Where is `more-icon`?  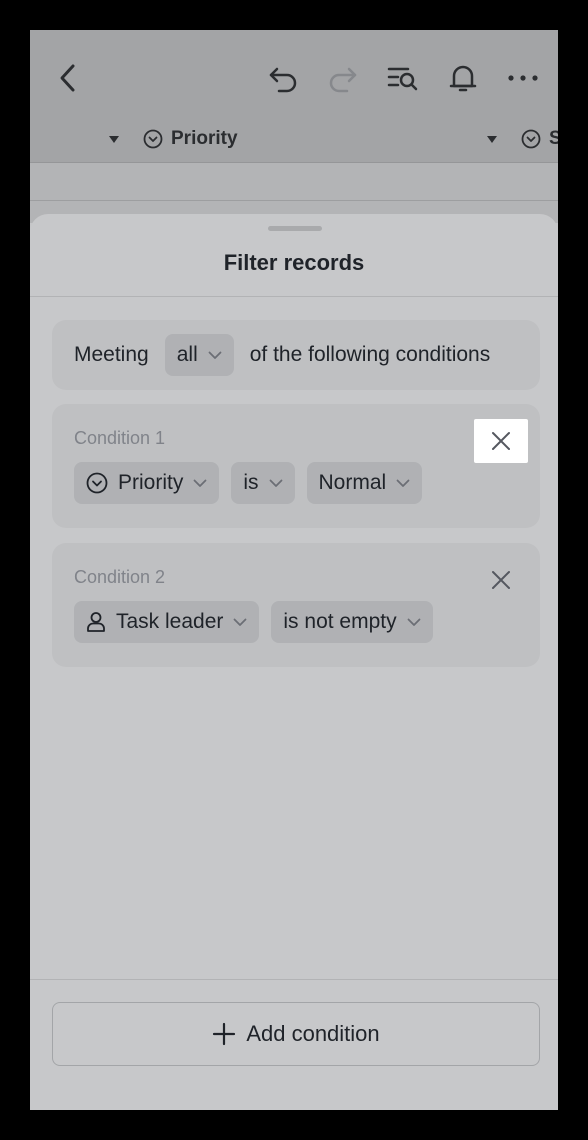
more-icon is located at coordinates (523, 78).